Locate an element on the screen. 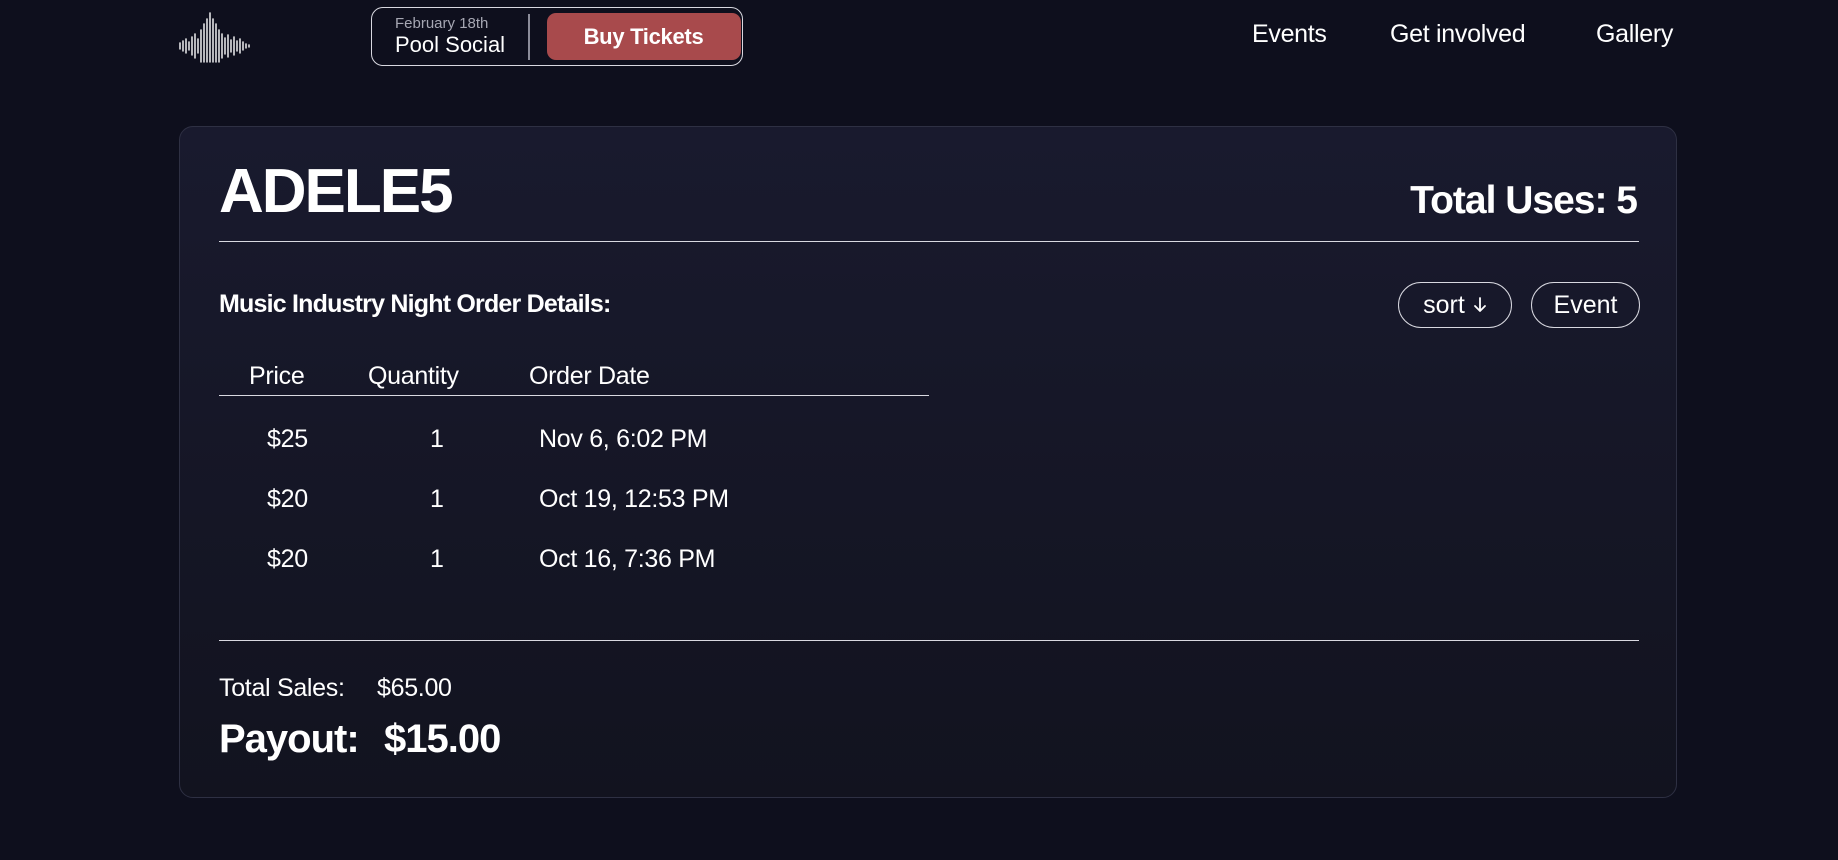 The image size is (1838, 860). payout-value: $15.00 is located at coordinates (442, 739).